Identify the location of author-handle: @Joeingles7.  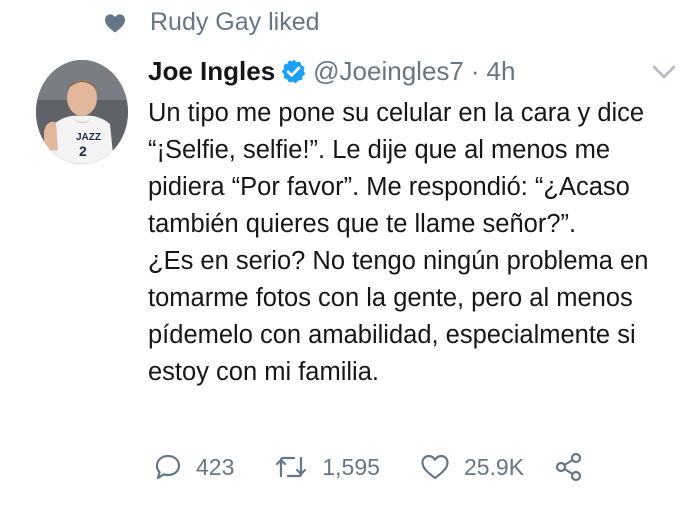
(388, 71).